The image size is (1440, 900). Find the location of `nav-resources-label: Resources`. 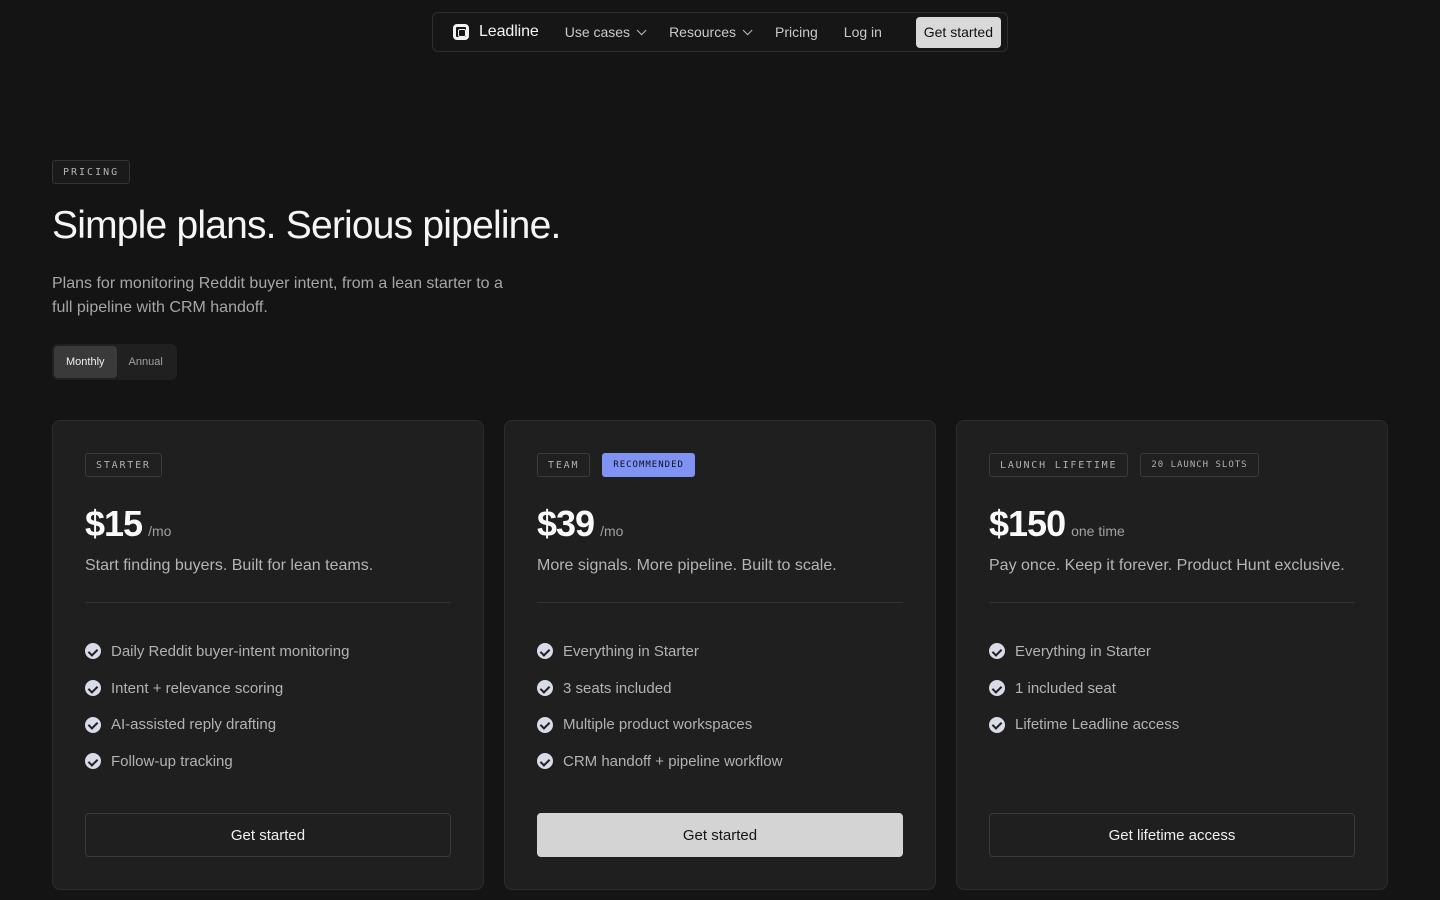

nav-resources-label: Resources is located at coordinates (702, 32).